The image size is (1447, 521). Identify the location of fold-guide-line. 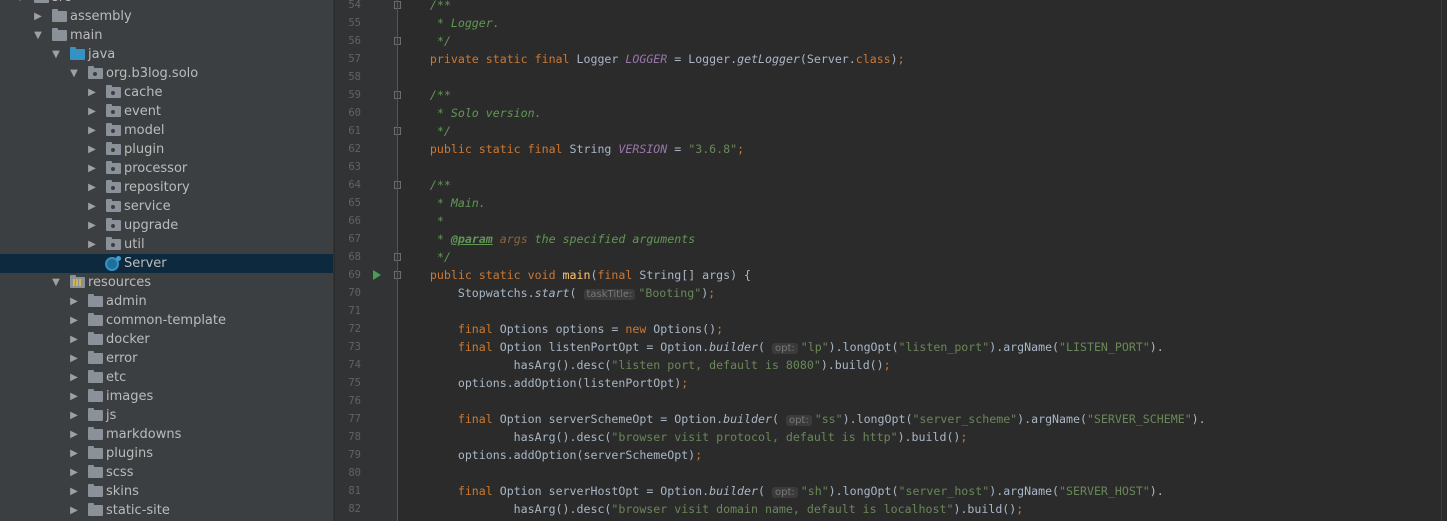
(397, 260).